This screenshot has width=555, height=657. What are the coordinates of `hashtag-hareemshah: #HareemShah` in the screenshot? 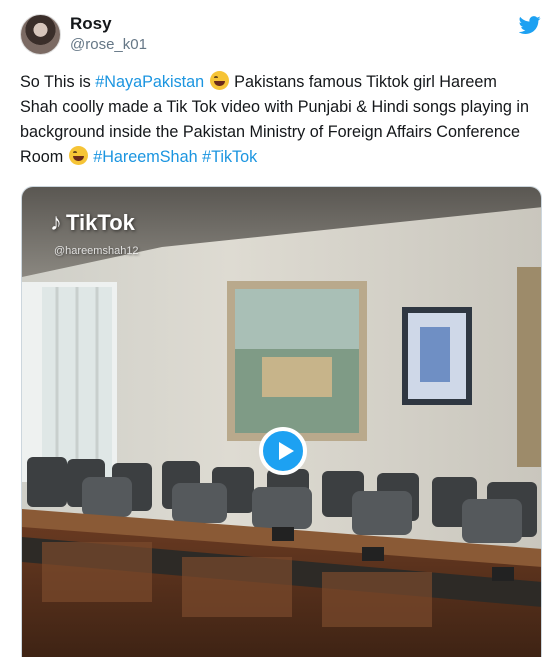 It's located at (145, 157).